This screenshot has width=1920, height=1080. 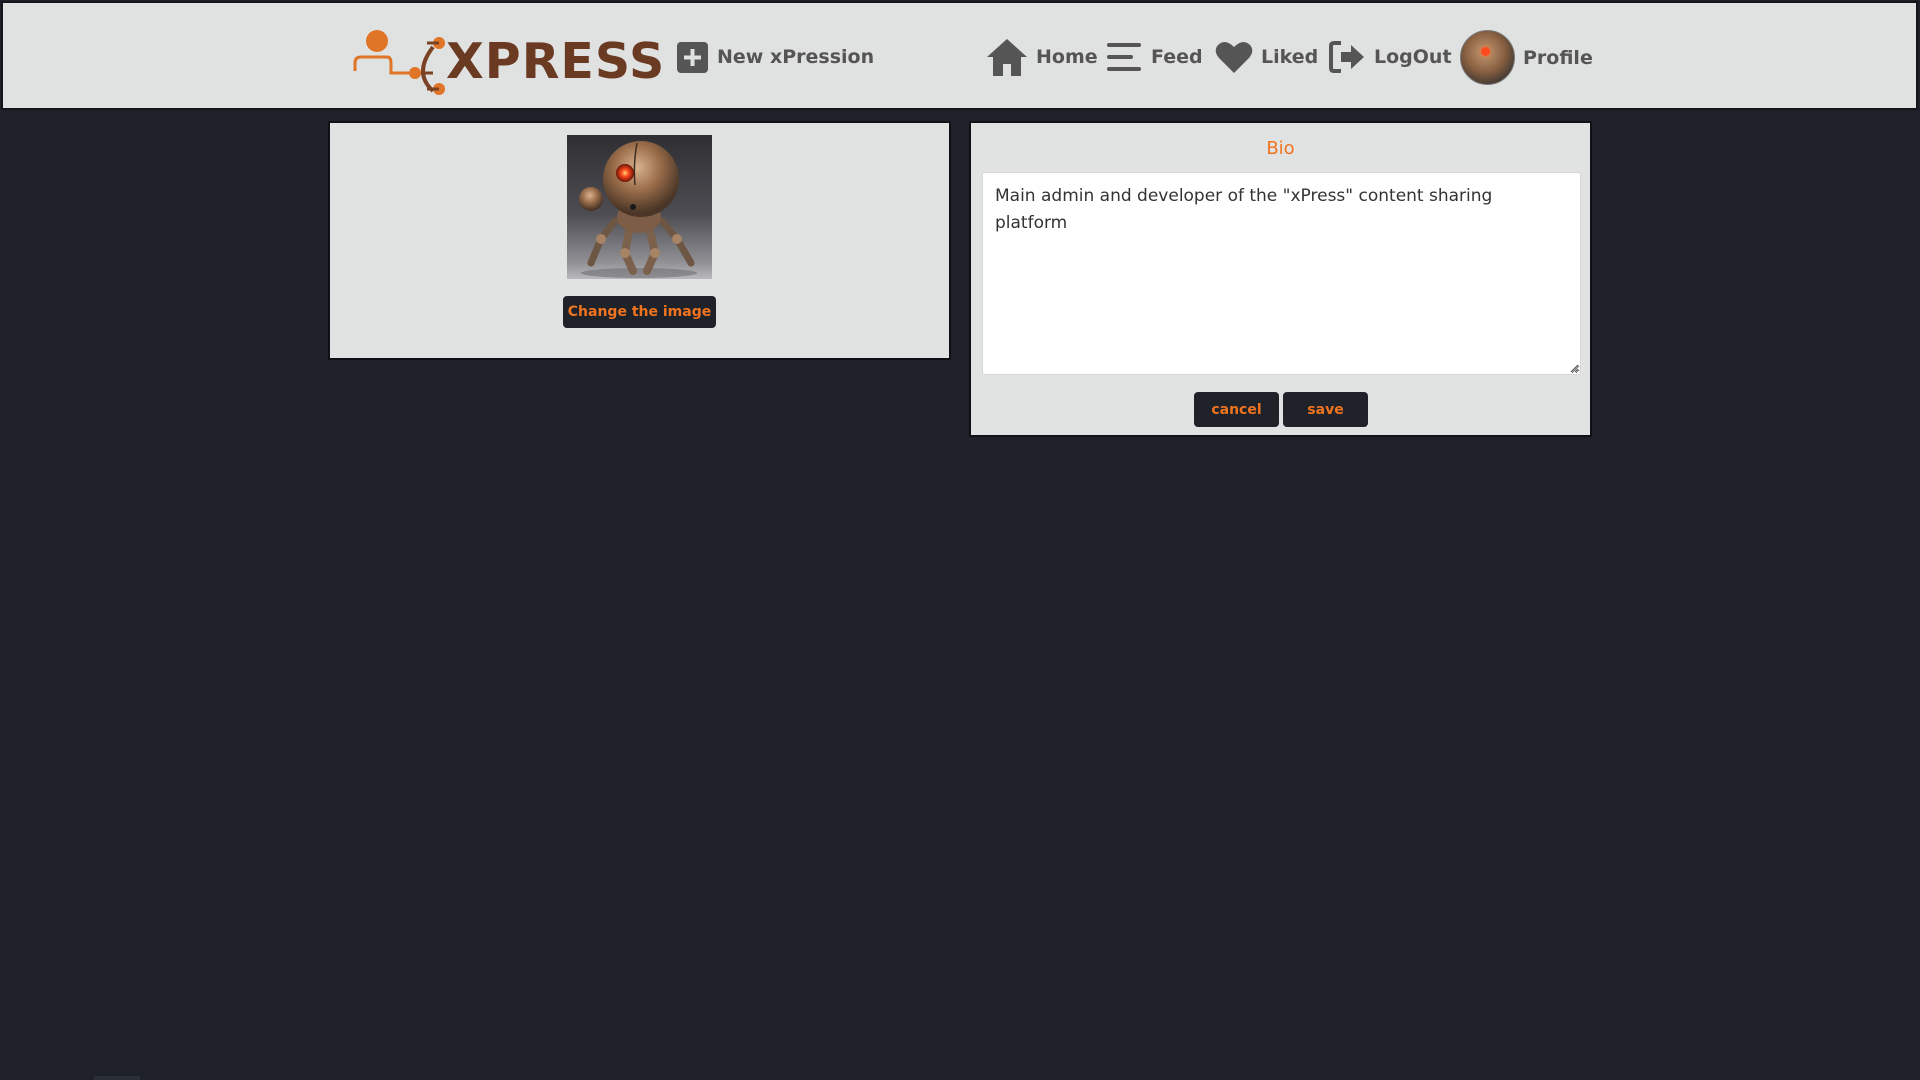 What do you see at coordinates (1234, 57) in the screenshot?
I see `heart-icon` at bounding box center [1234, 57].